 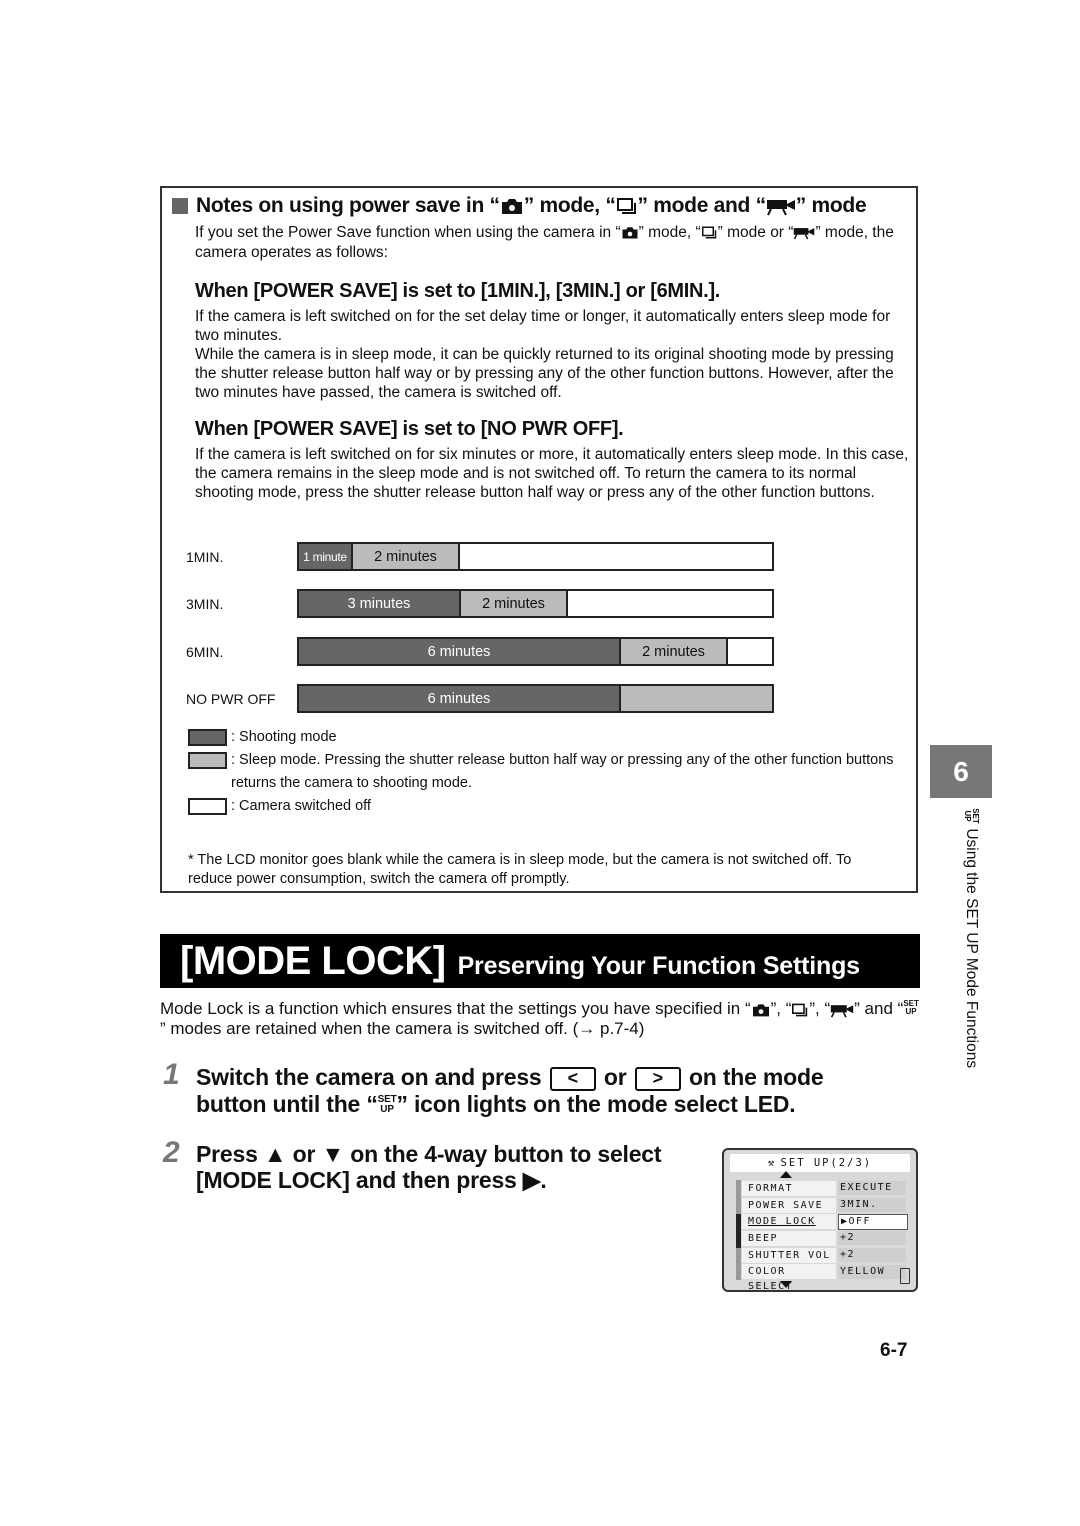 What do you see at coordinates (348, 205) in the screenshot?
I see `notes-title-text: Notes on using power save in “` at bounding box center [348, 205].